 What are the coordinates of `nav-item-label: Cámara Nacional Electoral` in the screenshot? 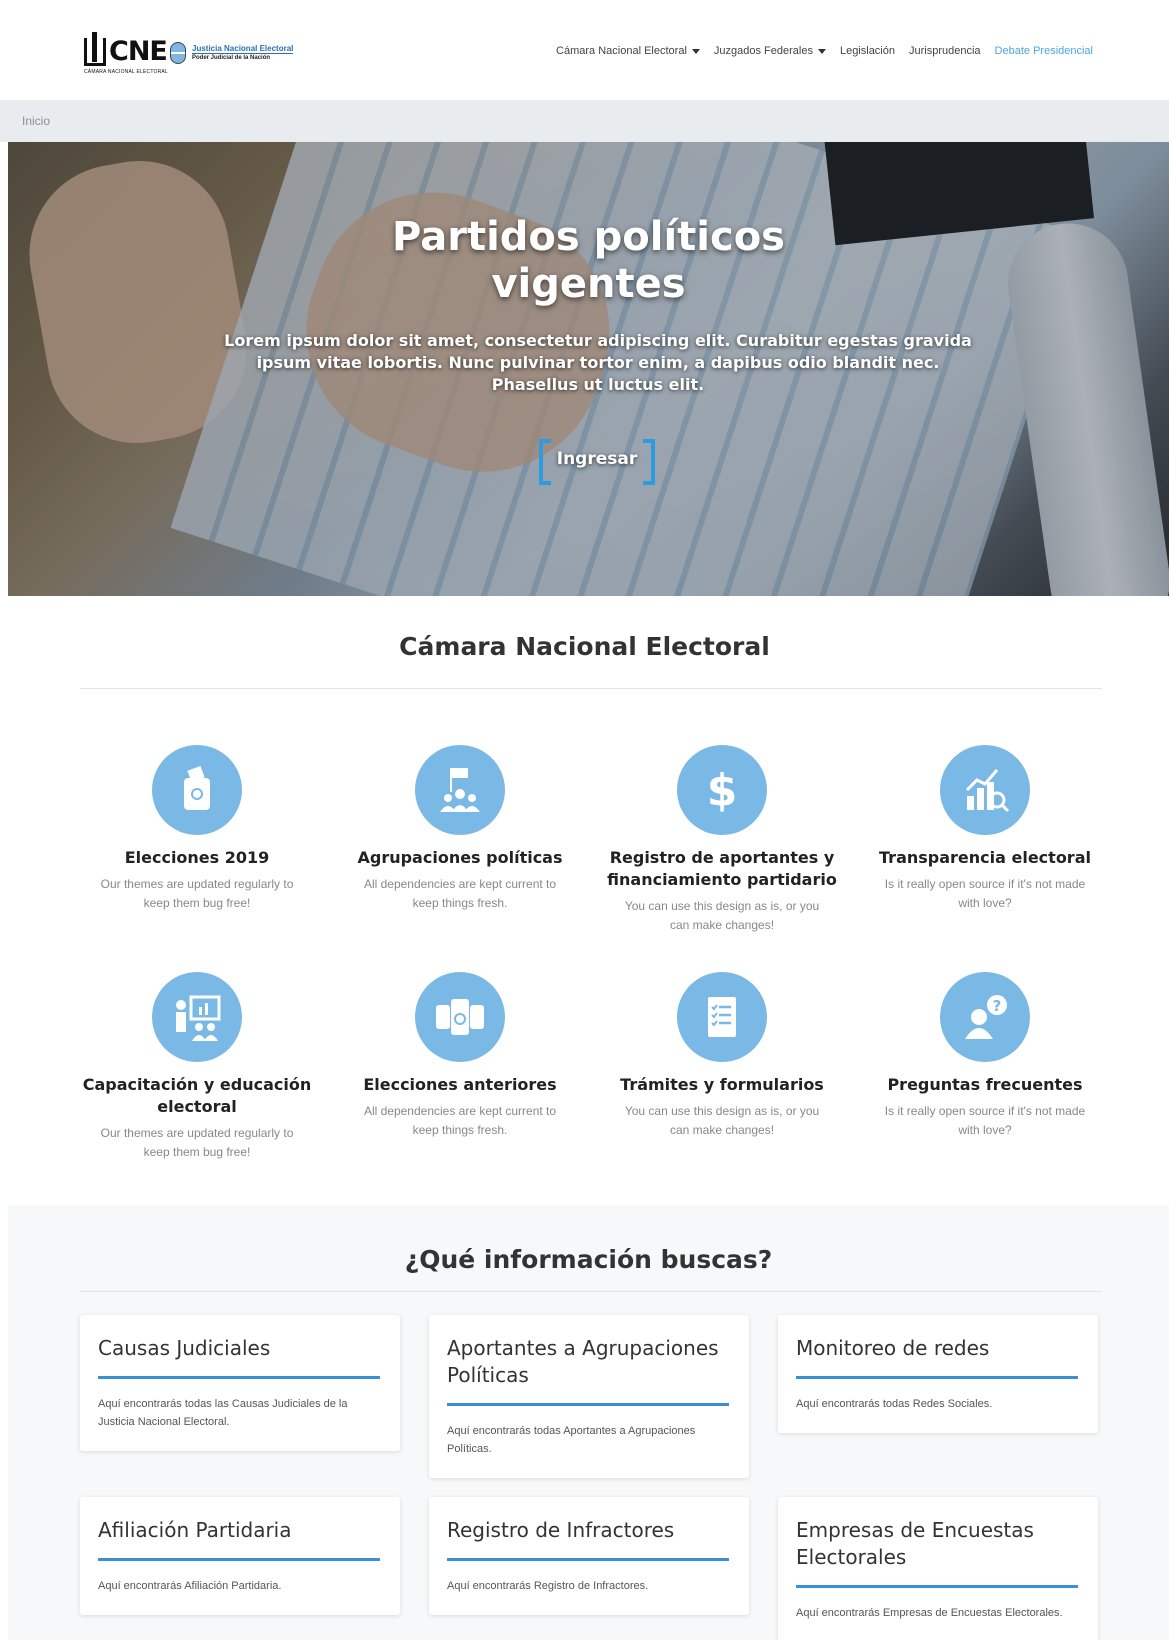 It's located at (621, 51).